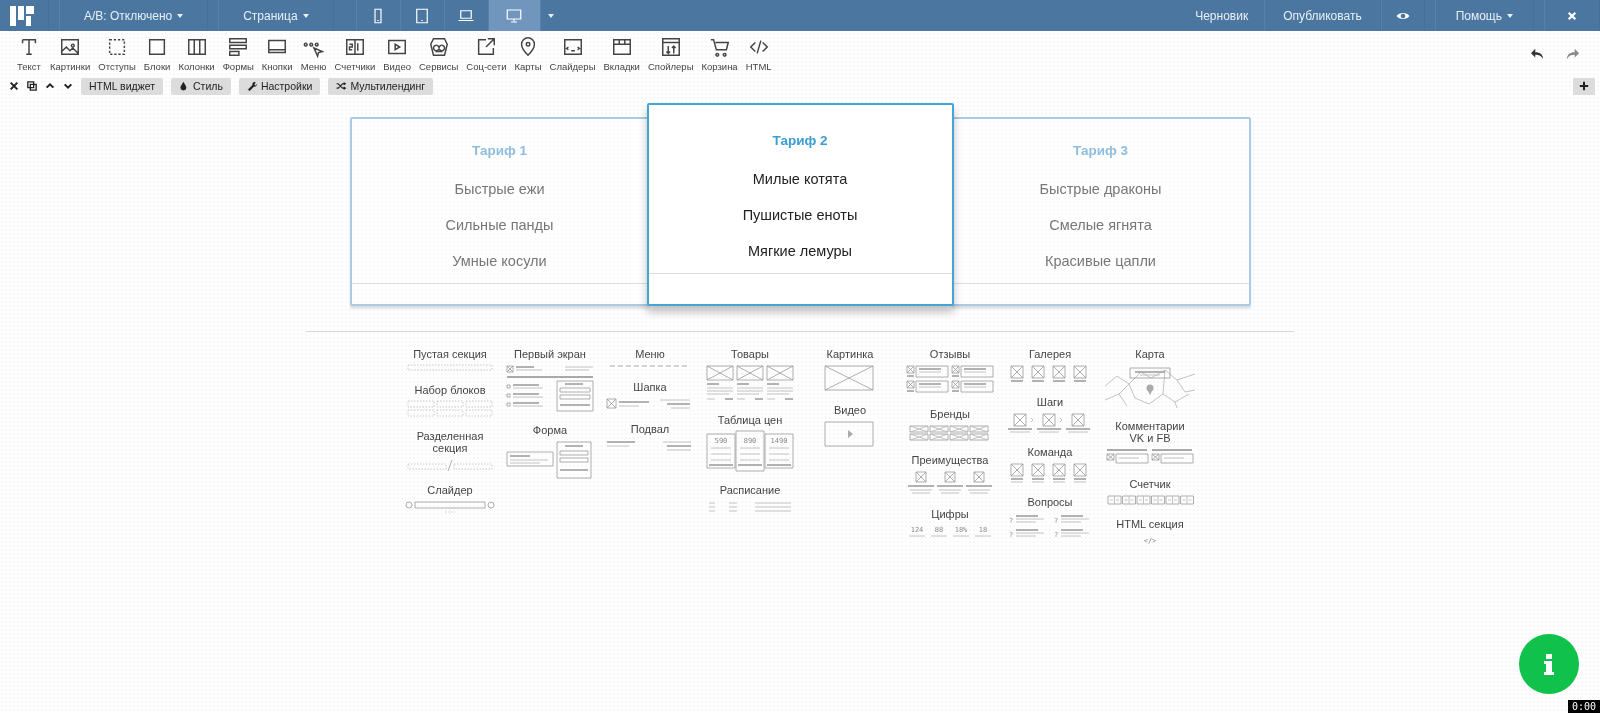 The width and height of the screenshot is (1600, 713). I want to click on section-template-title: Комментарии VK и FB, so click(1150, 432).